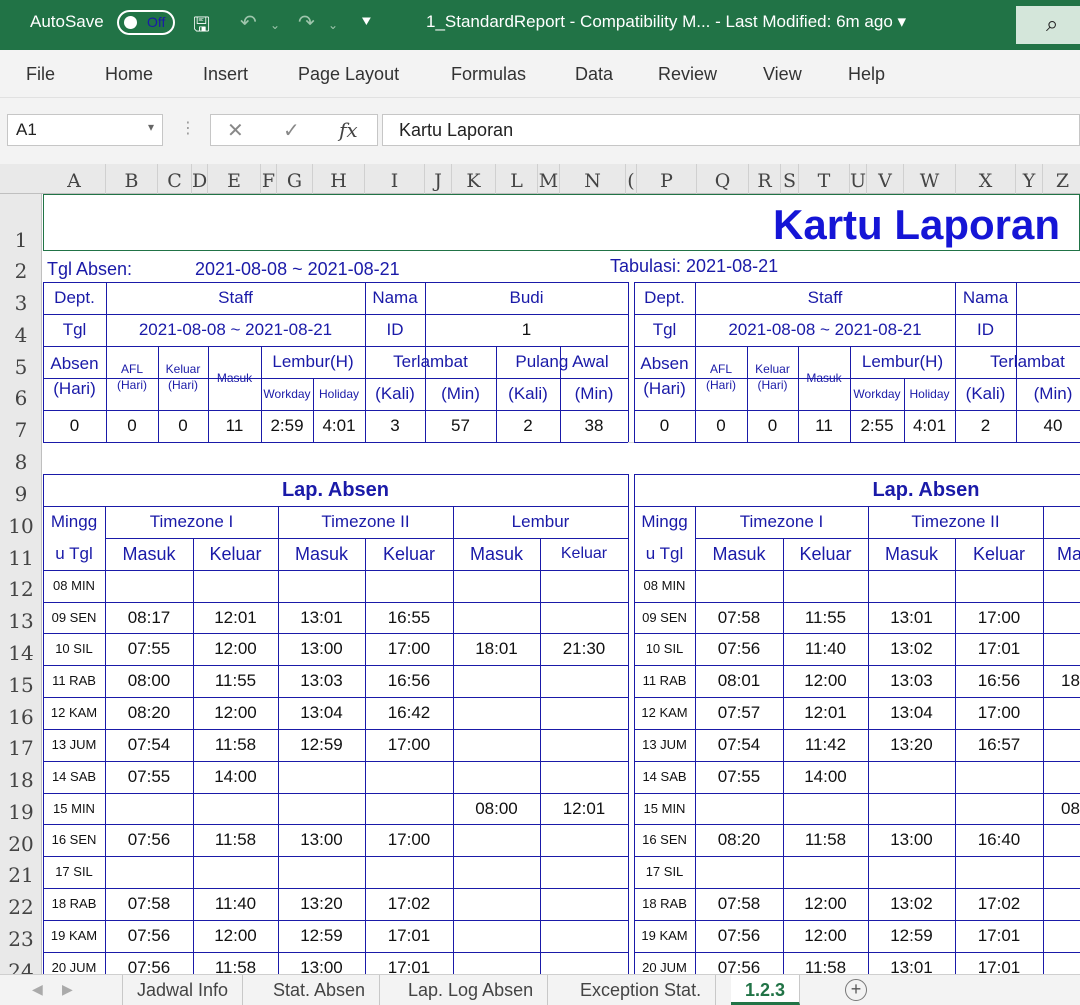 Image resolution: width=1080 pixels, height=1005 pixels. I want to click on redo-dropdown-icon: ⌄, so click(333, 25).